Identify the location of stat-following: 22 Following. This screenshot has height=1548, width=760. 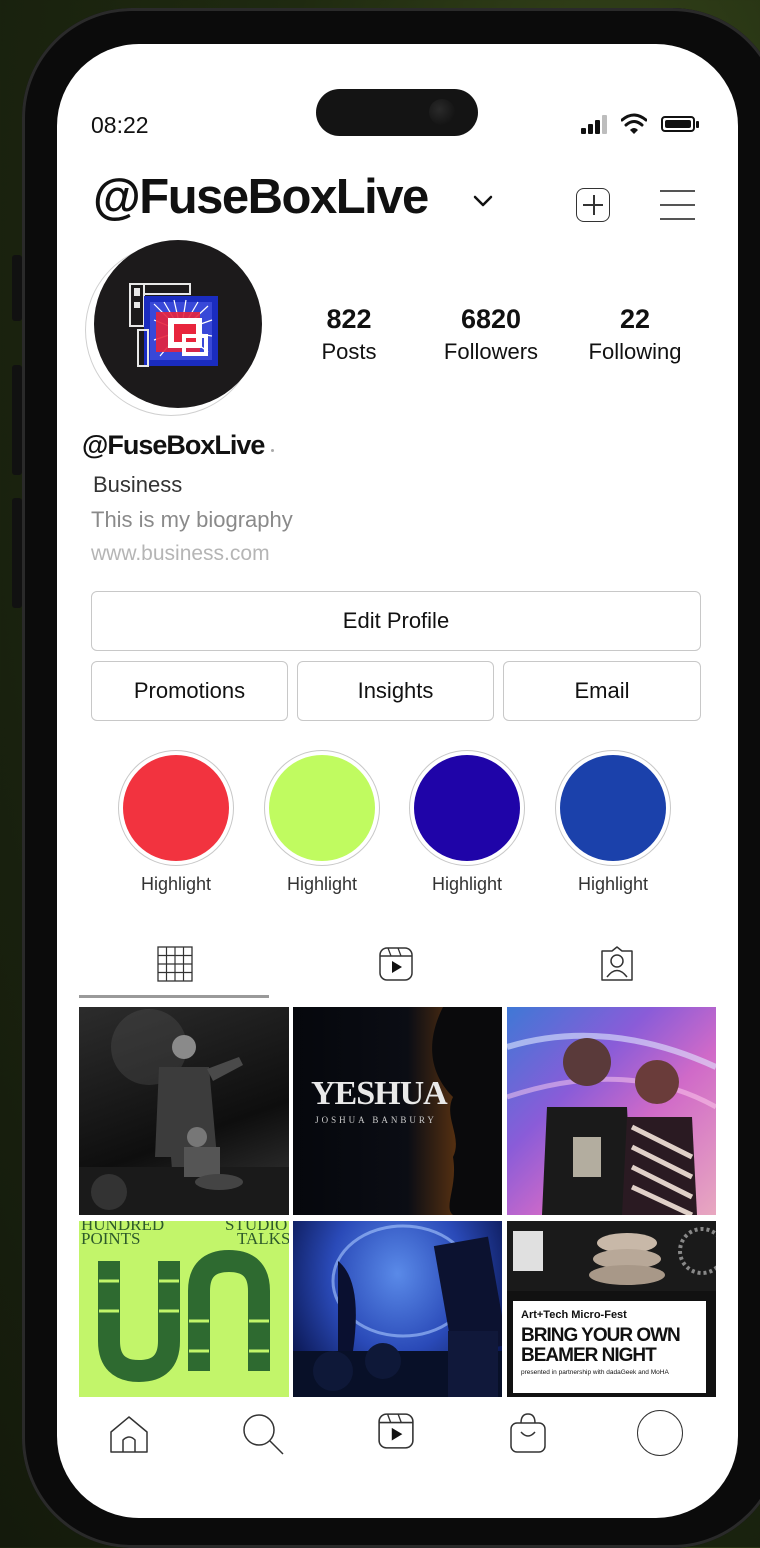
(635, 335).